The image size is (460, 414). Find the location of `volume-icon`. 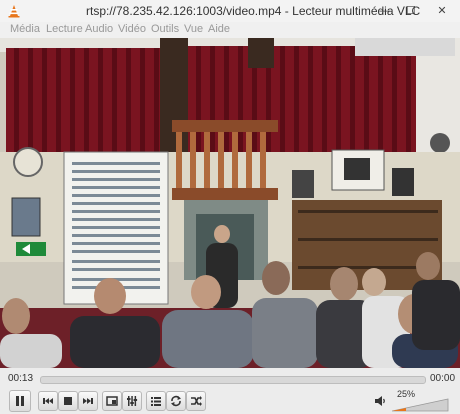

volume-icon is located at coordinates (380, 401).